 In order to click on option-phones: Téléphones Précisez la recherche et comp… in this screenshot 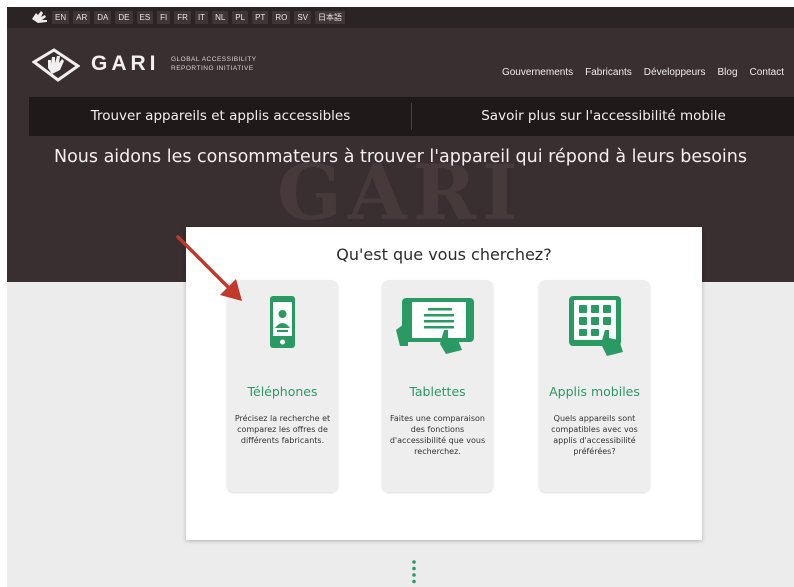, I will do `click(282, 386)`.